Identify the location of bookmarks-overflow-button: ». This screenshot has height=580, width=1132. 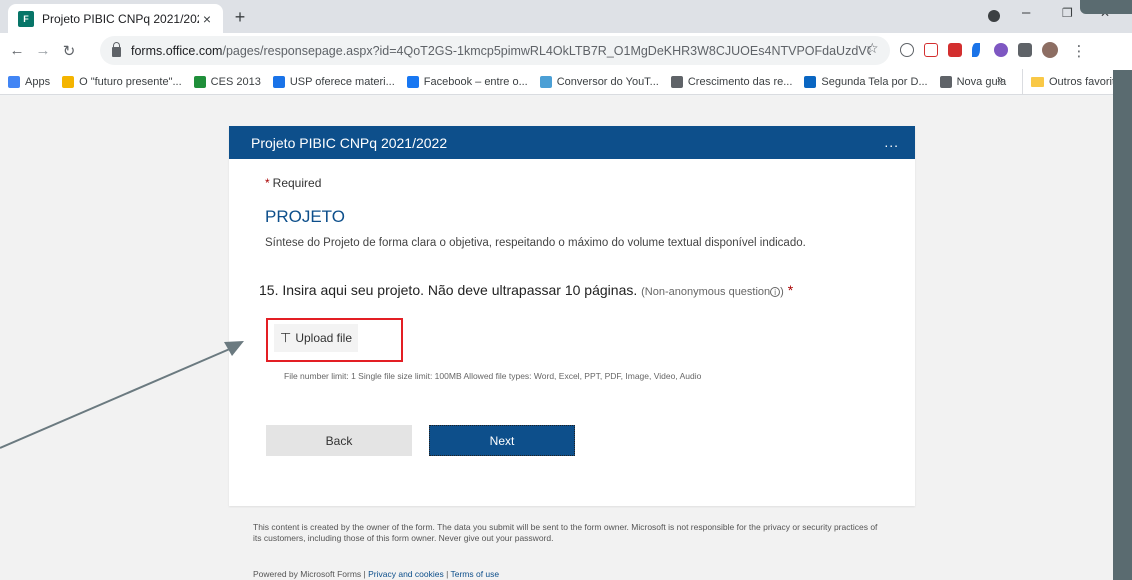
(1000, 80).